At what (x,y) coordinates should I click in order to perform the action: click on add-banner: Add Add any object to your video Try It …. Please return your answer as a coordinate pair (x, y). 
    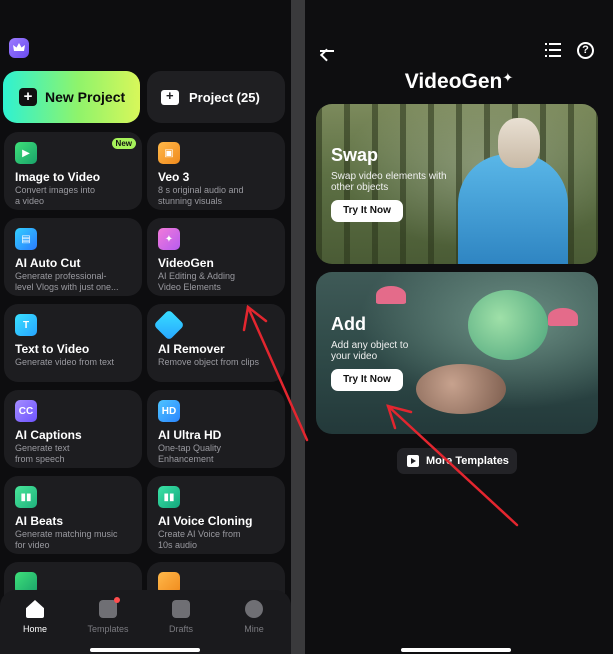
    Looking at the image, I should click on (457, 353).